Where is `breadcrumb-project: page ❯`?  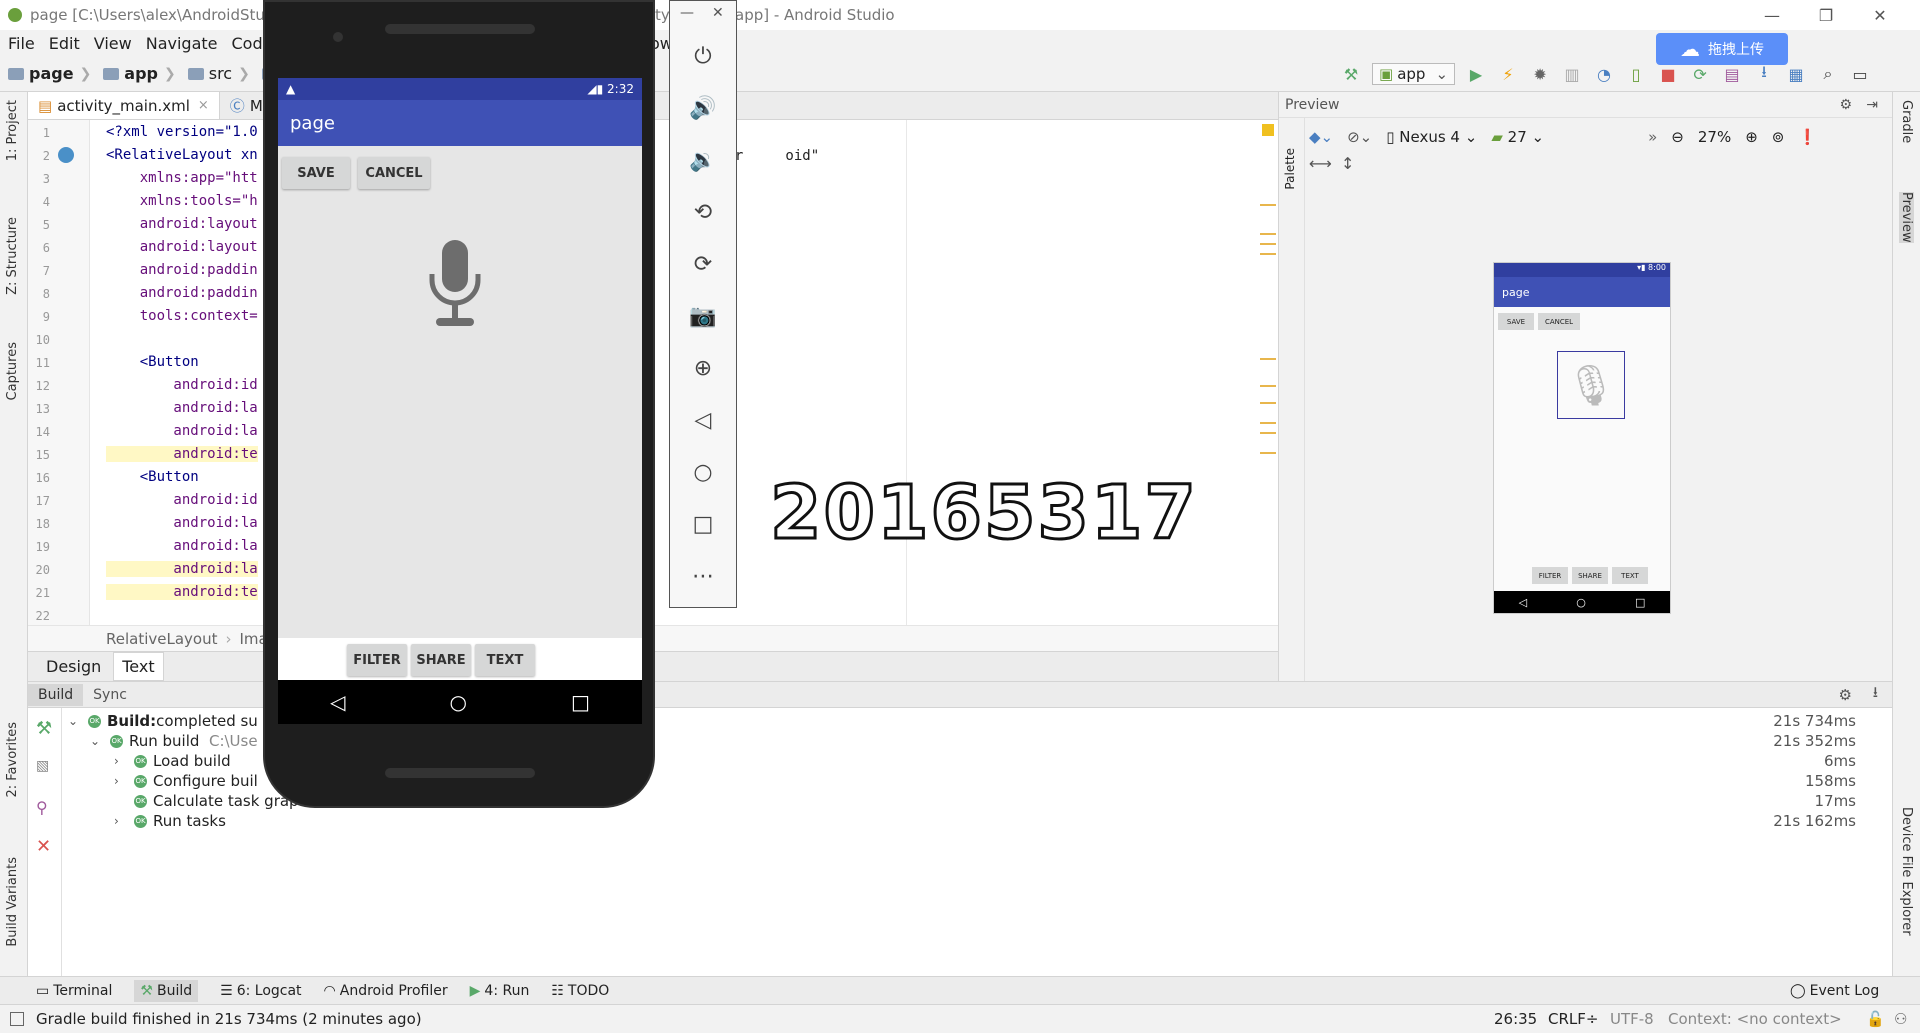 breadcrumb-project: page ❯ is located at coordinates (52, 73).